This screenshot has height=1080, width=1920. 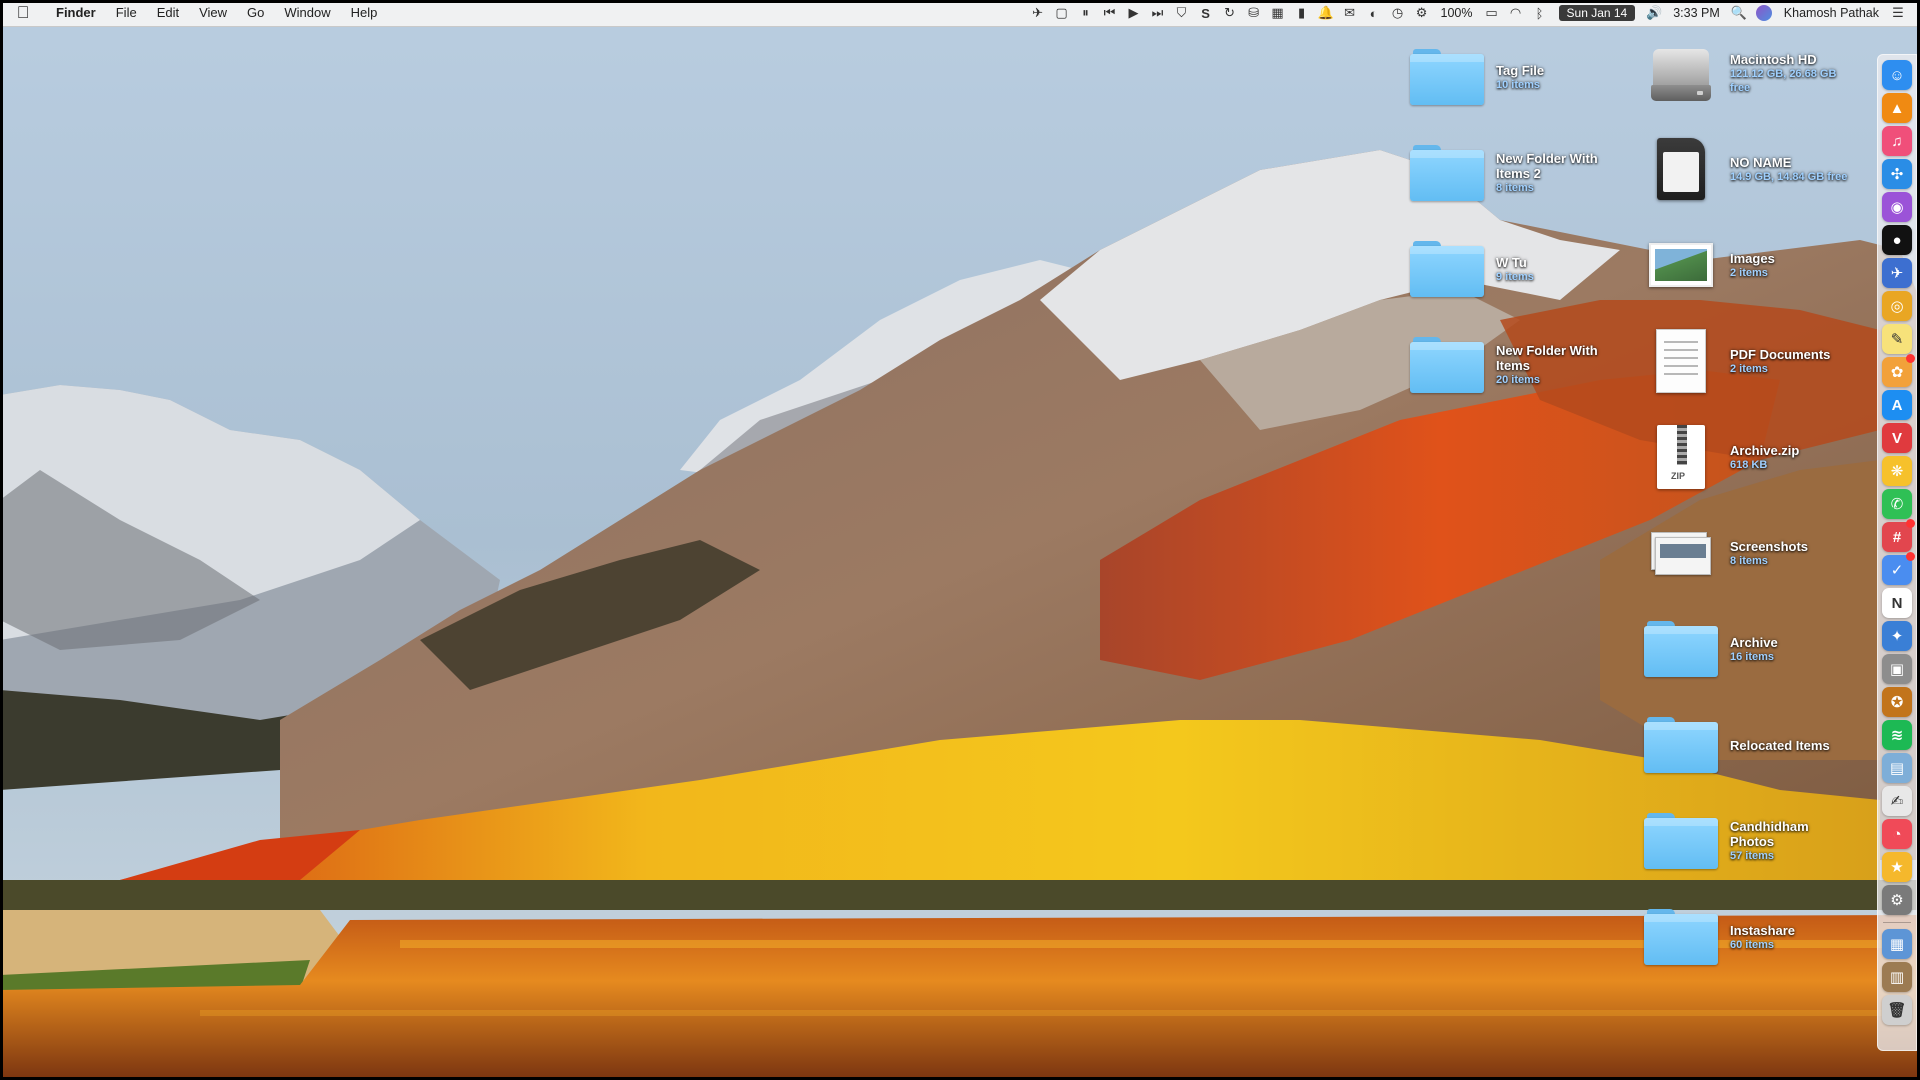 What do you see at coordinates (1516, 13) in the screenshot?
I see `wifi-icon: ◠` at bounding box center [1516, 13].